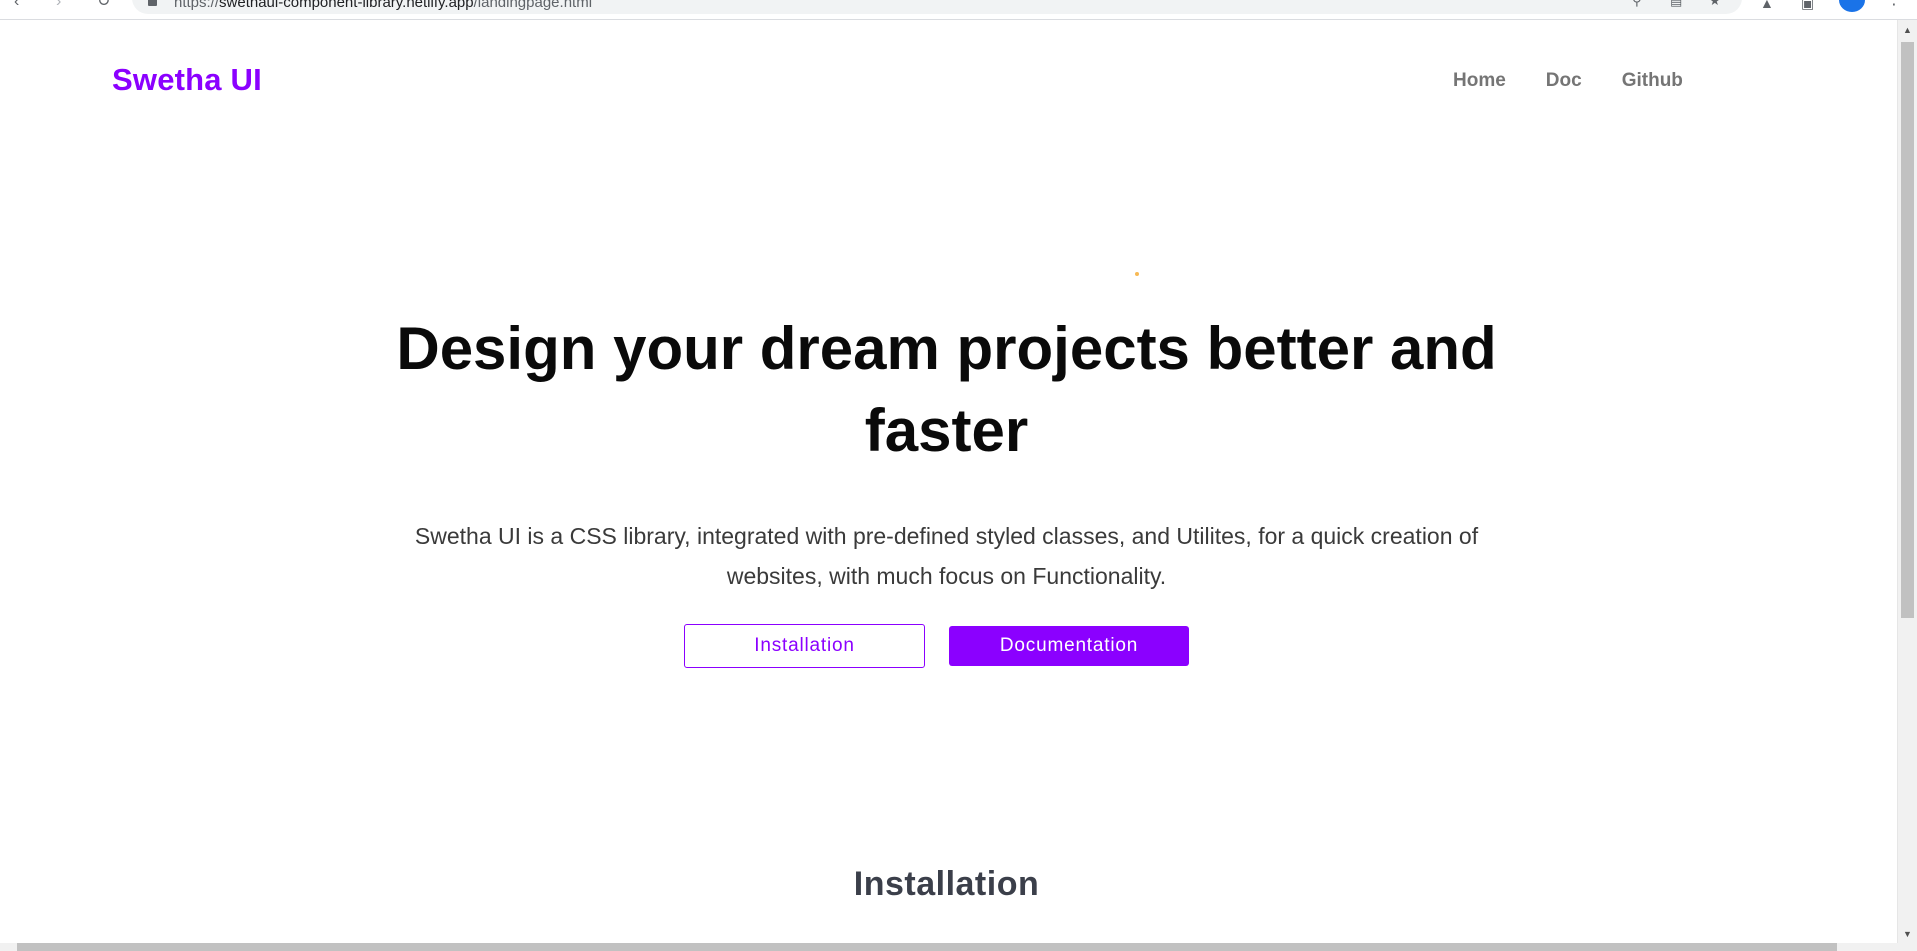 The width and height of the screenshot is (1917, 951). What do you see at coordinates (1894, 4) in the screenshot?
I see `menu-icon: ⋮` at bounding box center [1894, 4].